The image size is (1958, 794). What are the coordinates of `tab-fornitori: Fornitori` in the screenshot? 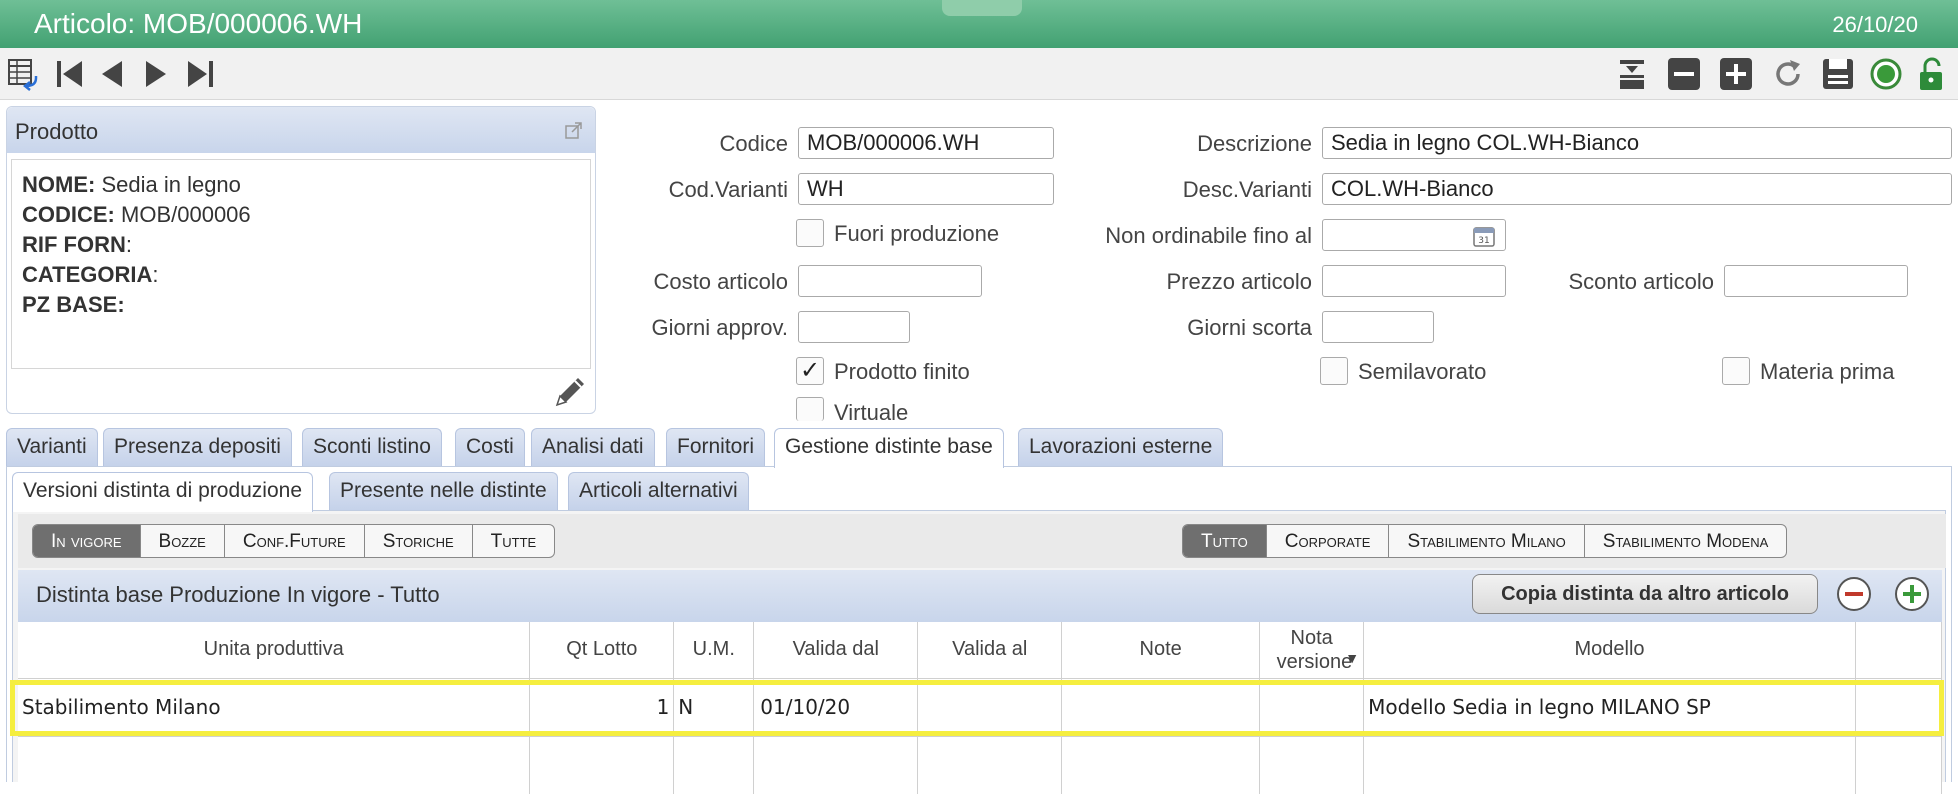 It's located at (716, 447).